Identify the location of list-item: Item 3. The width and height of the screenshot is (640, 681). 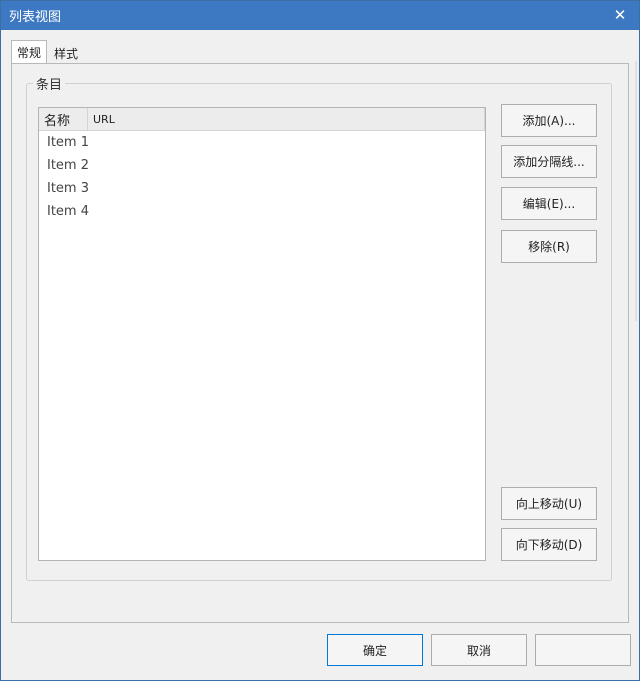
(262, 188).